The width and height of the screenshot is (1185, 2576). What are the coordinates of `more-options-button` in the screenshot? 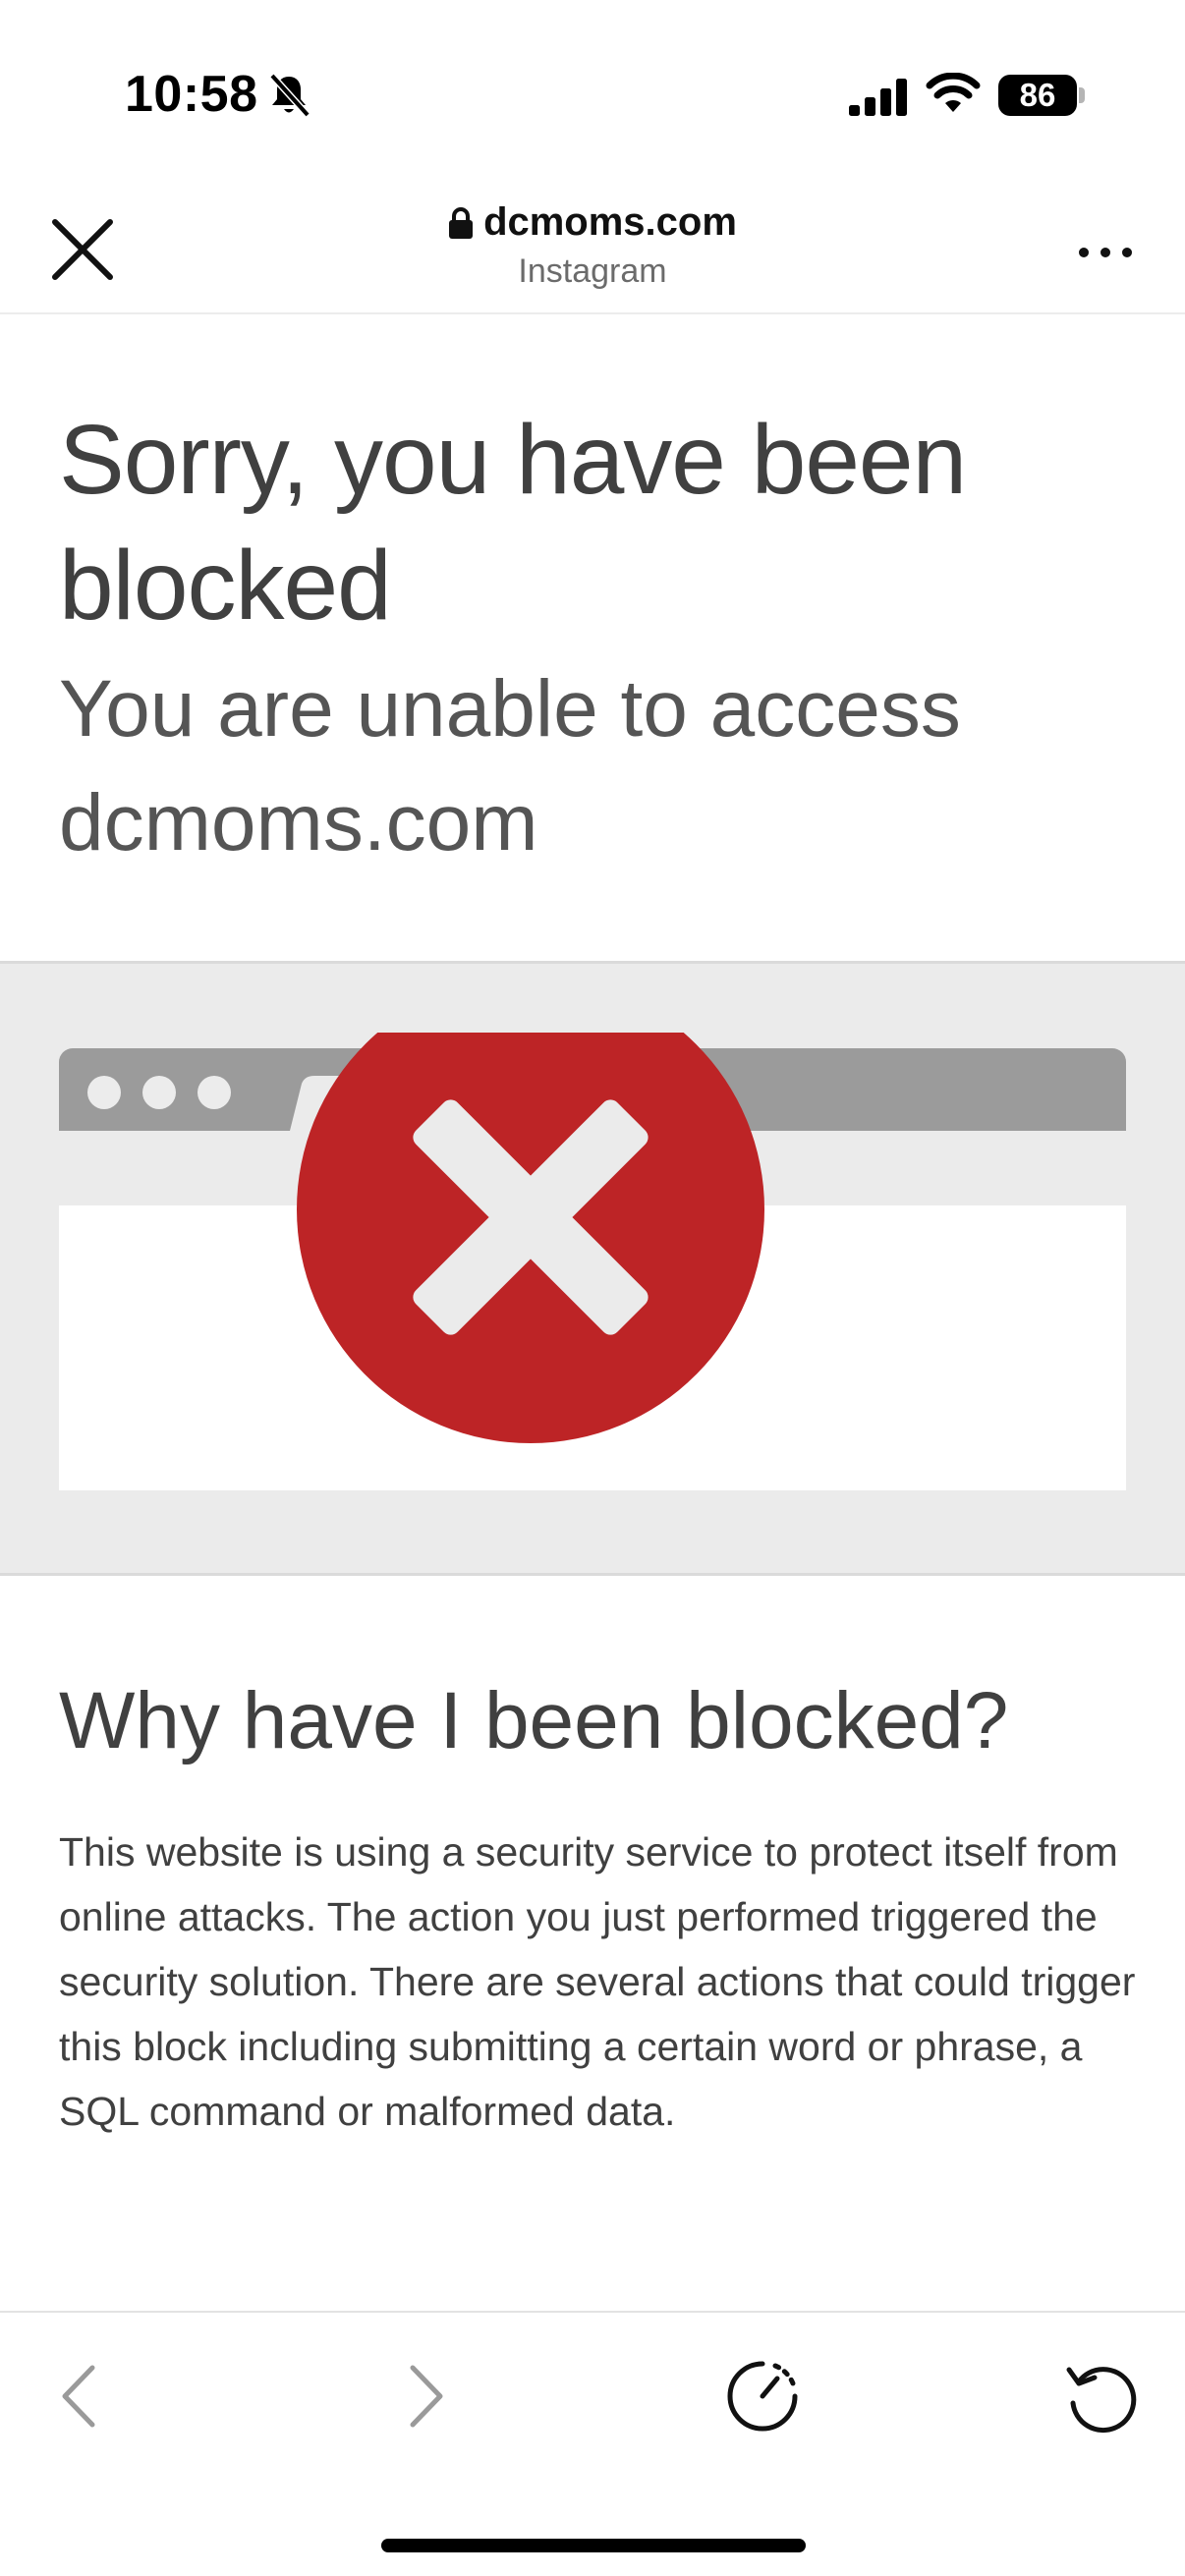 It's located at (1106, 252).